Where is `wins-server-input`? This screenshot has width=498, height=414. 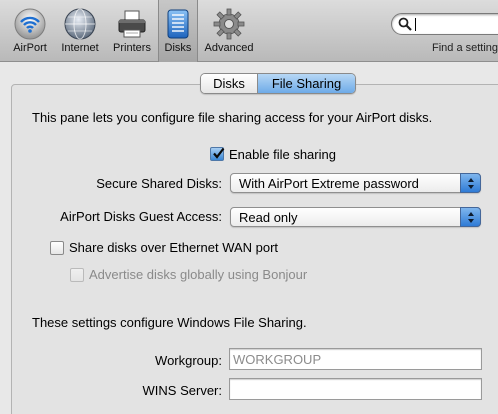
wins-server-input is located at coordinates (355, 389).